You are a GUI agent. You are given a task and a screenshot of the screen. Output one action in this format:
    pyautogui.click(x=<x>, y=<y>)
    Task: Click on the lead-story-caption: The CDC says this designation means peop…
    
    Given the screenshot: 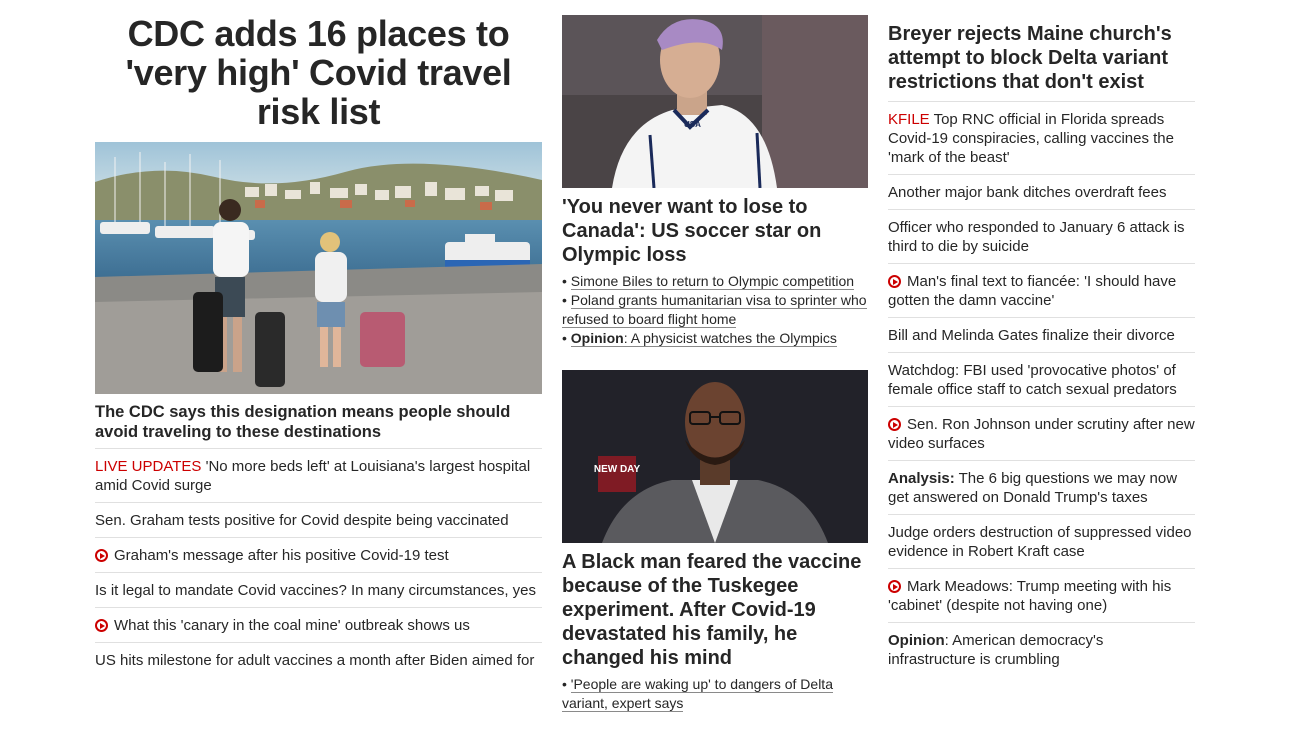 What is the action you would take?
    pyautogui.click(x=318, y=422)
    